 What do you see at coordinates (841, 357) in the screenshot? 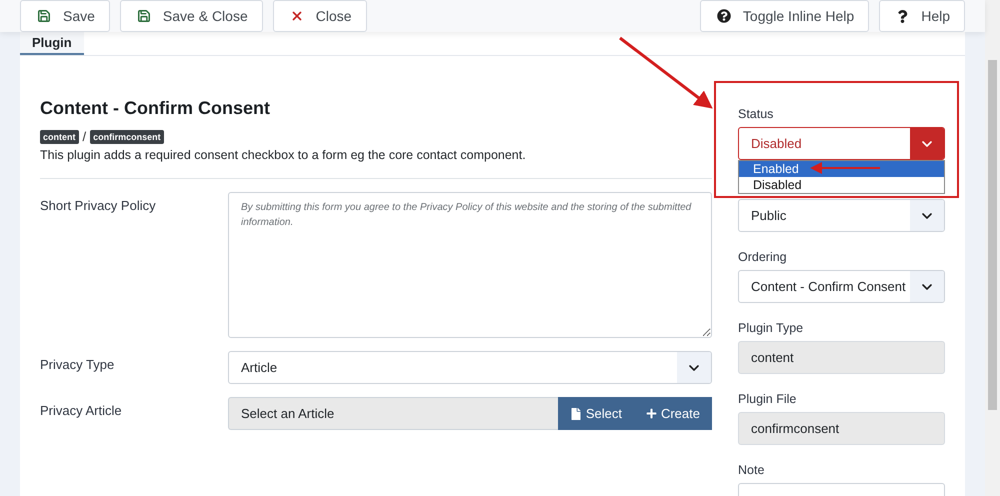
I see `readonly-field: content` at bounding box center [841, 357].